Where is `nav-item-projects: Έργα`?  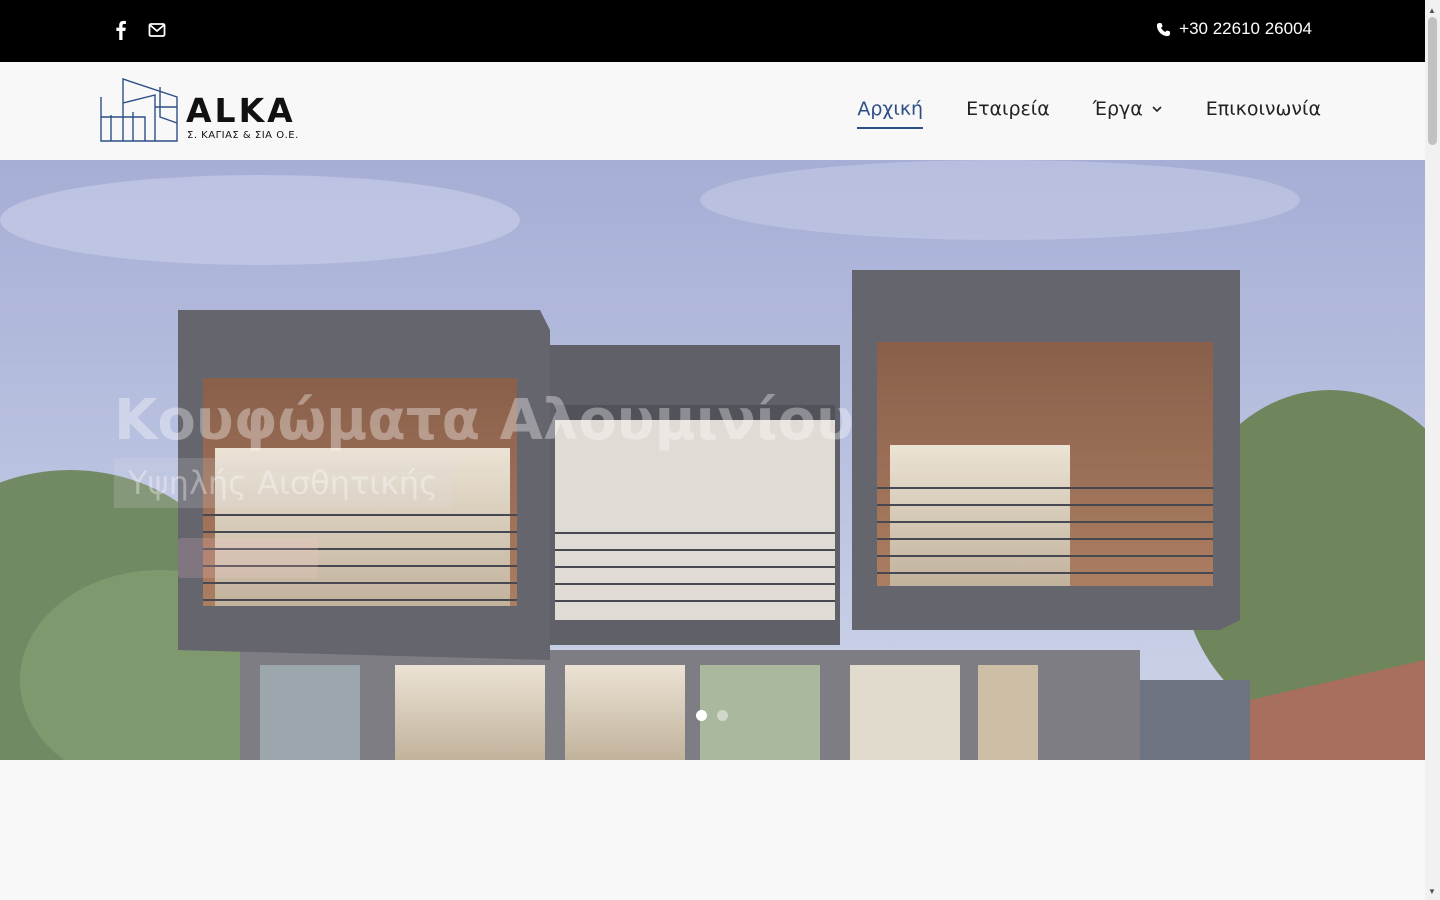
nav-item-projects: Έργα is located at coordinates (1128, 109).